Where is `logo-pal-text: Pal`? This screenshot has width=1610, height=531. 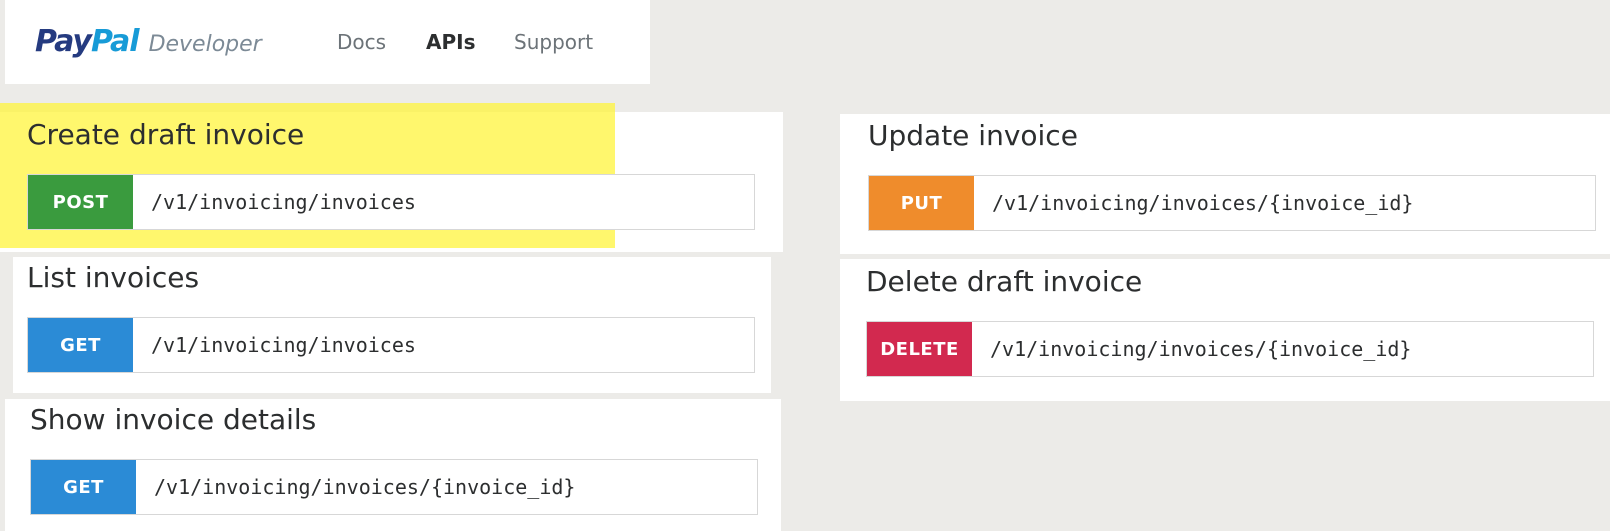
logo-pal-text: Pal is located at coordinates (115, 41).